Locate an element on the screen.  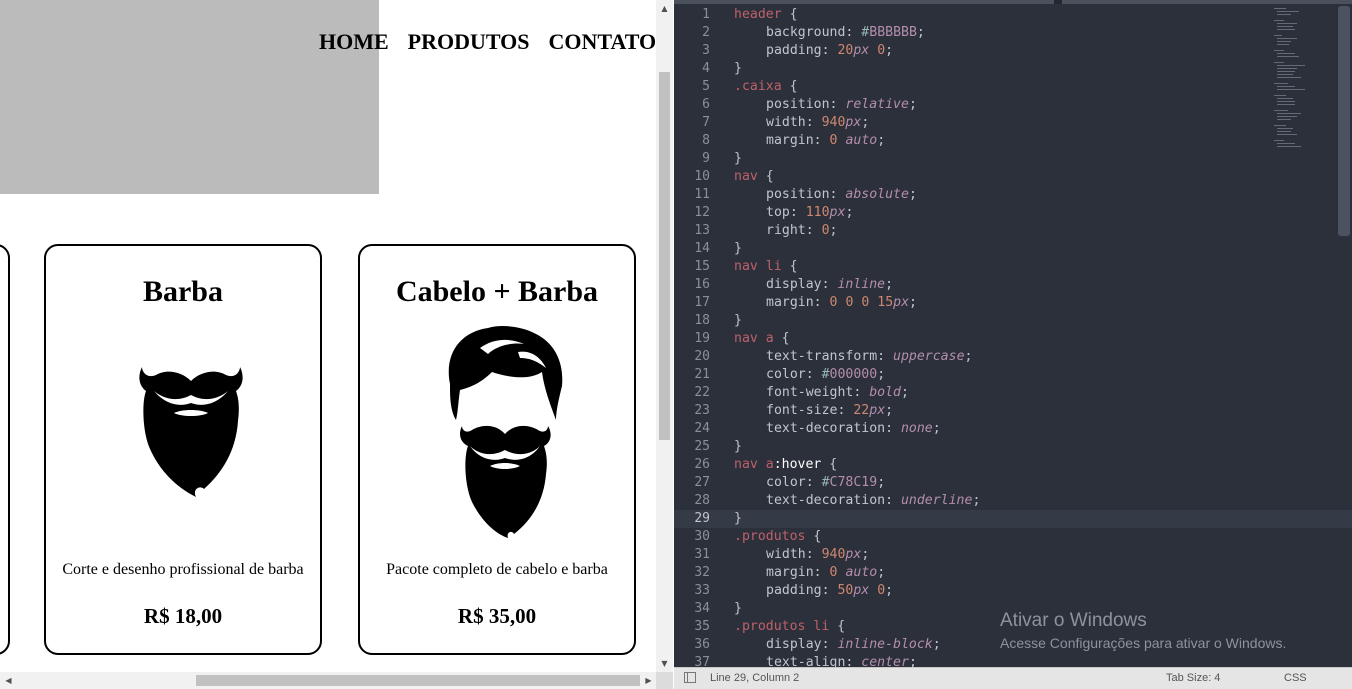
scroll-left-icon: ◀ is located at coordinates (8, 680).